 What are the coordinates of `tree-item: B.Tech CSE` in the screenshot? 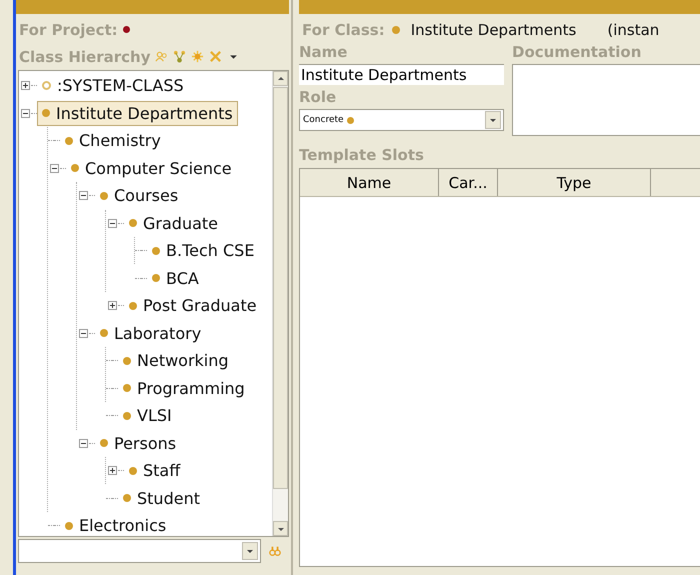 It's located at (203, 251).